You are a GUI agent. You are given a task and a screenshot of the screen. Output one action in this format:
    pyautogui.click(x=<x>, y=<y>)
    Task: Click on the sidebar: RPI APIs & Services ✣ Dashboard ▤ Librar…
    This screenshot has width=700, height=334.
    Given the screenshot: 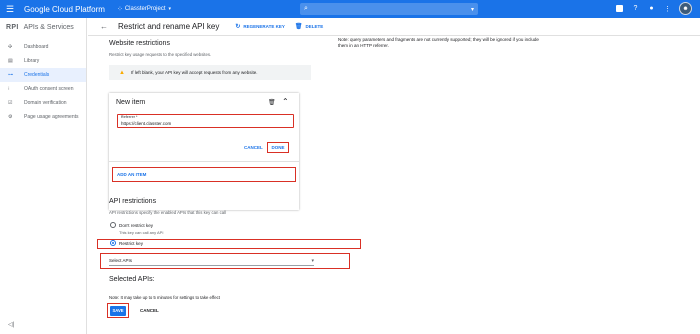 What is the action you would take?
    pyautogui.click(x=43, y=176)
    